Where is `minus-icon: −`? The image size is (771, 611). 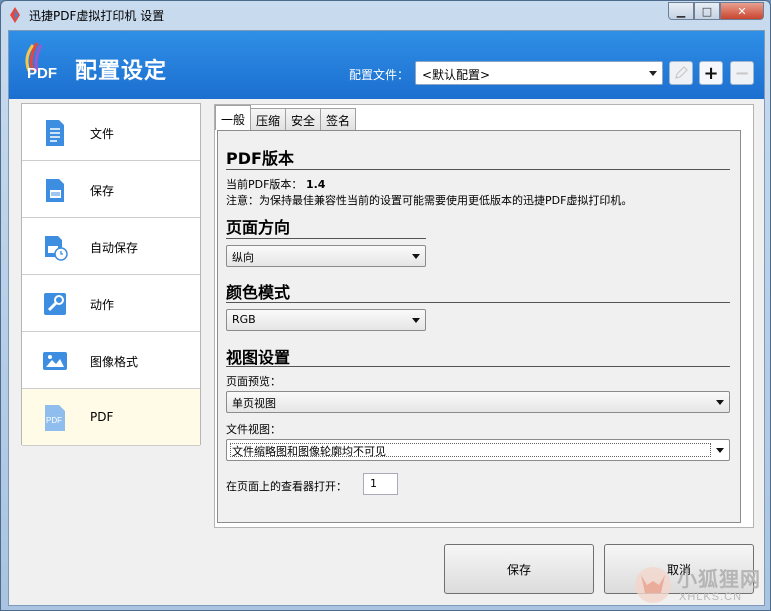
minus-icon: − is located at coordinates (742, 73).